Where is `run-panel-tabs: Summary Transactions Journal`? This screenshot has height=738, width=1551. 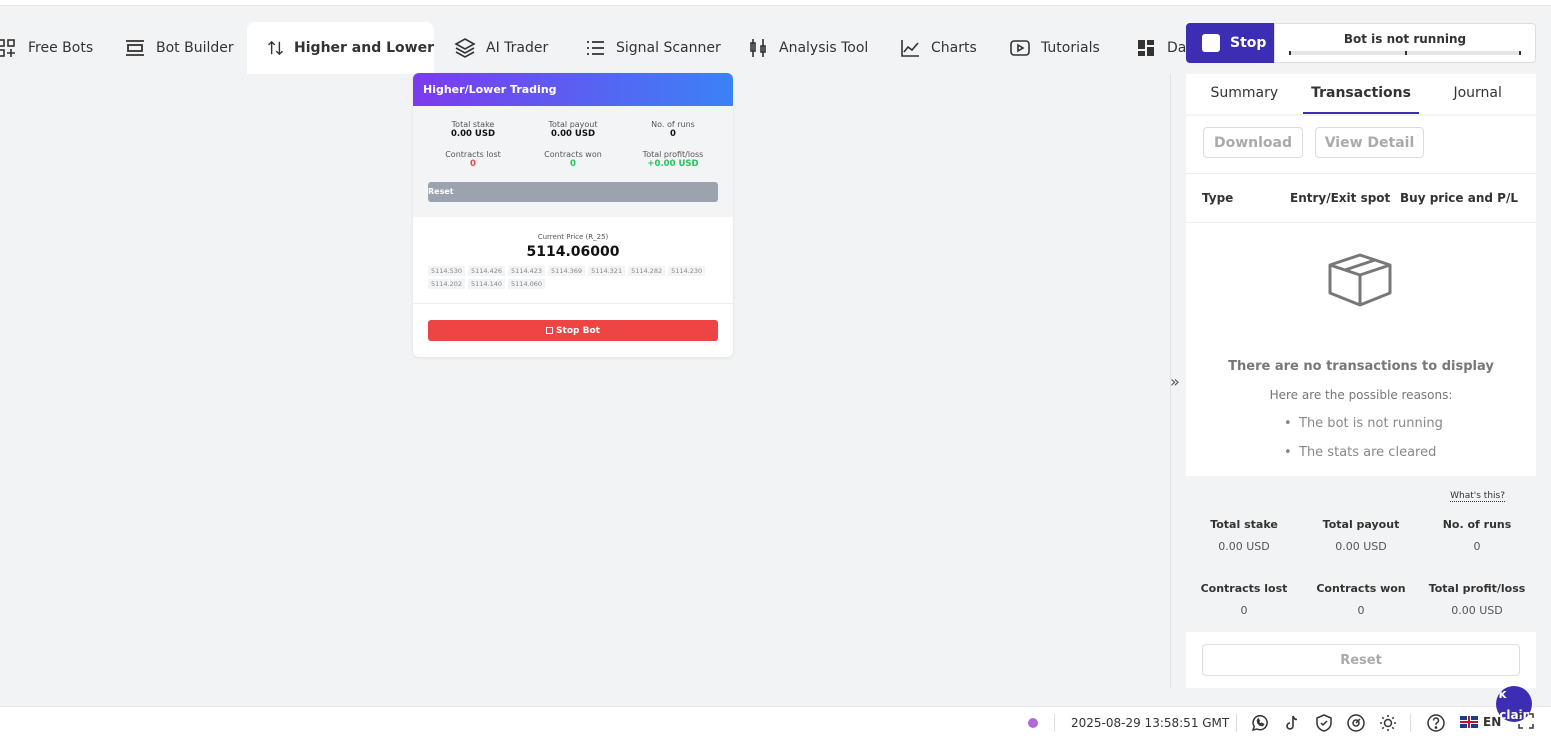 run-panel-tabs: Summary Transactions Journal is located at coordinates (1361, 94).